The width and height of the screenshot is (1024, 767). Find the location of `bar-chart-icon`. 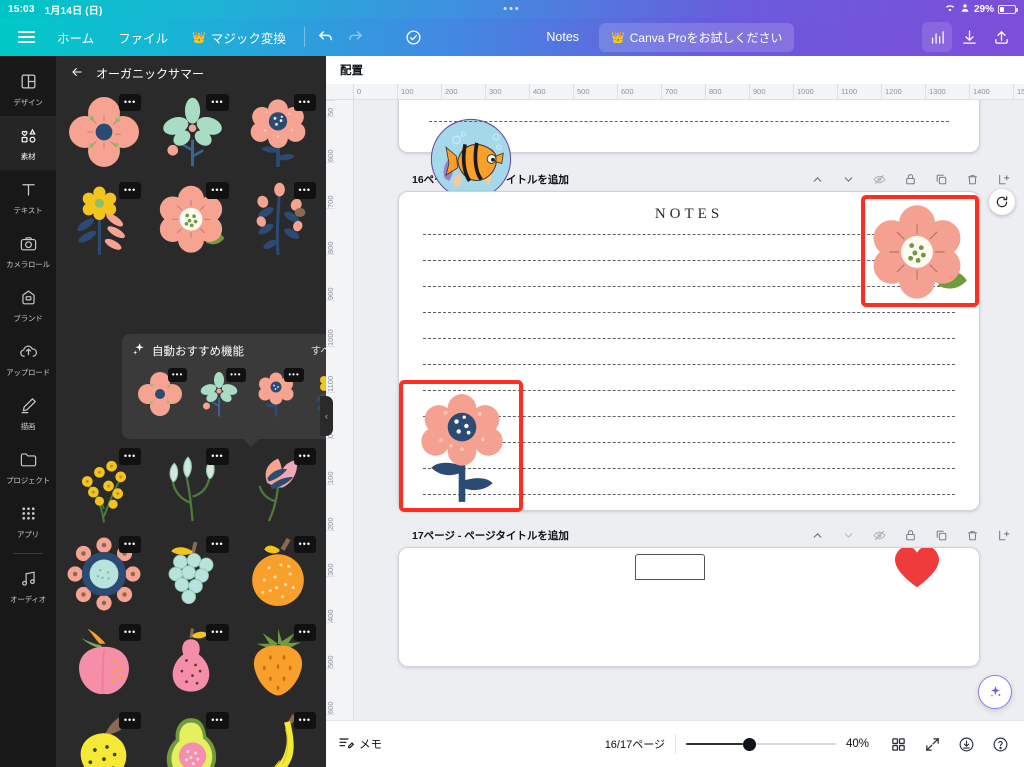

bar-chart-icon is located at coordinates (937, 37).